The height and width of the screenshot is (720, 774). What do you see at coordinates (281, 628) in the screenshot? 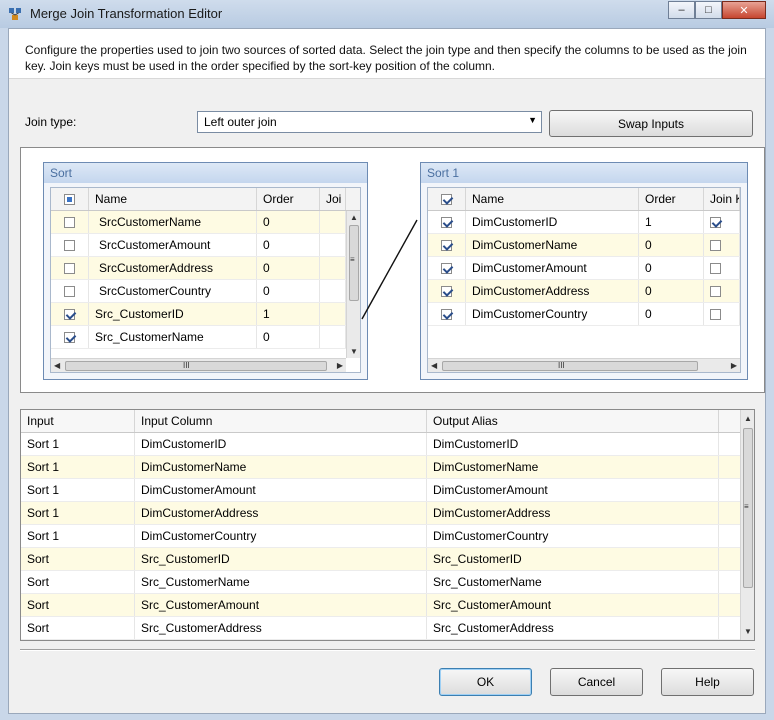
I see `cell-input-column: Src_CustomerAddress` at bounding box center [281, 628].